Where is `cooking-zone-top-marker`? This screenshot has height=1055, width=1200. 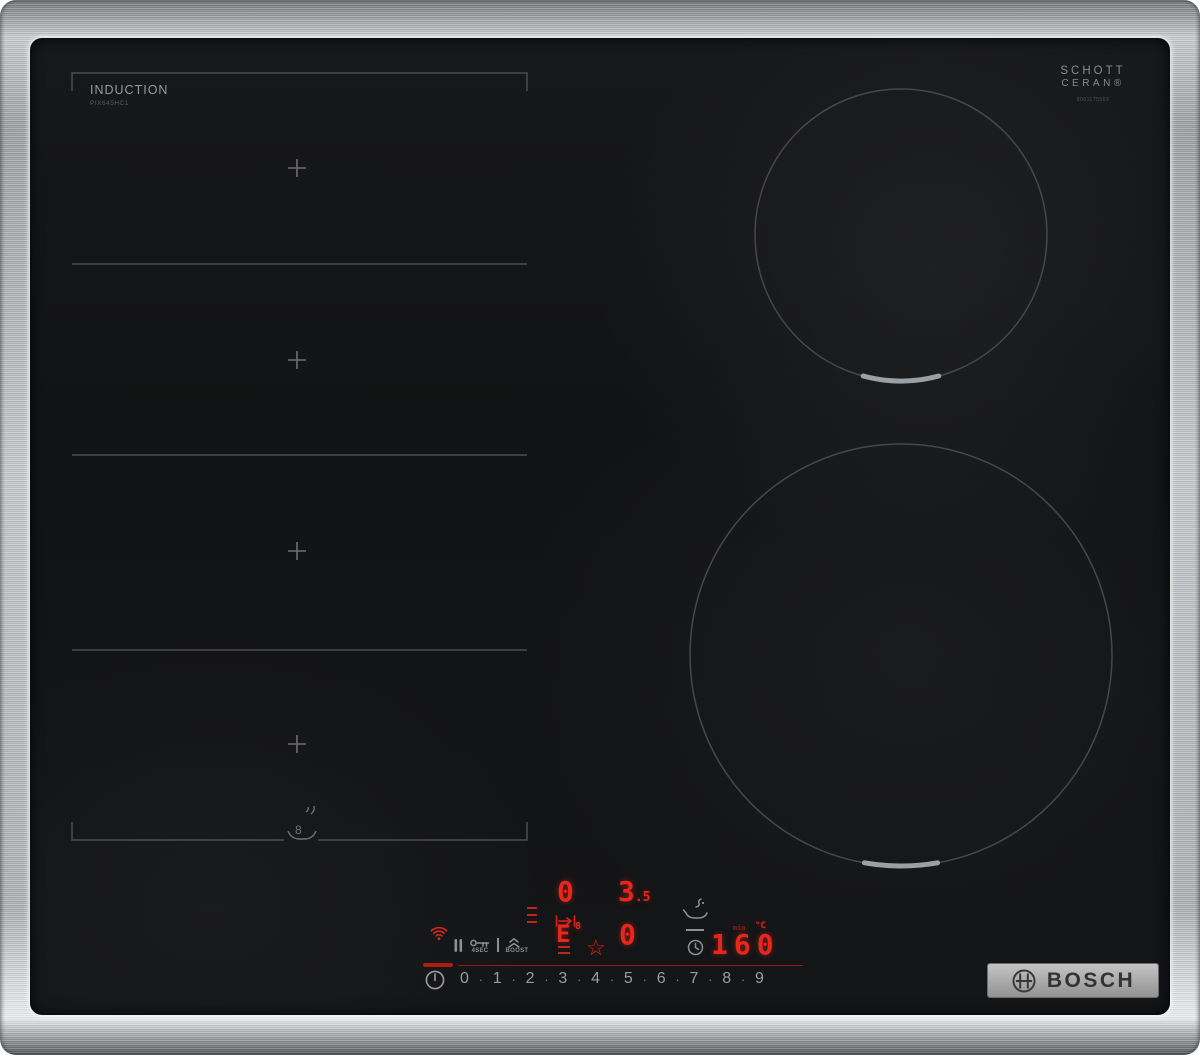 cooking-zone-top-marker is located at coordinates (901, 378).